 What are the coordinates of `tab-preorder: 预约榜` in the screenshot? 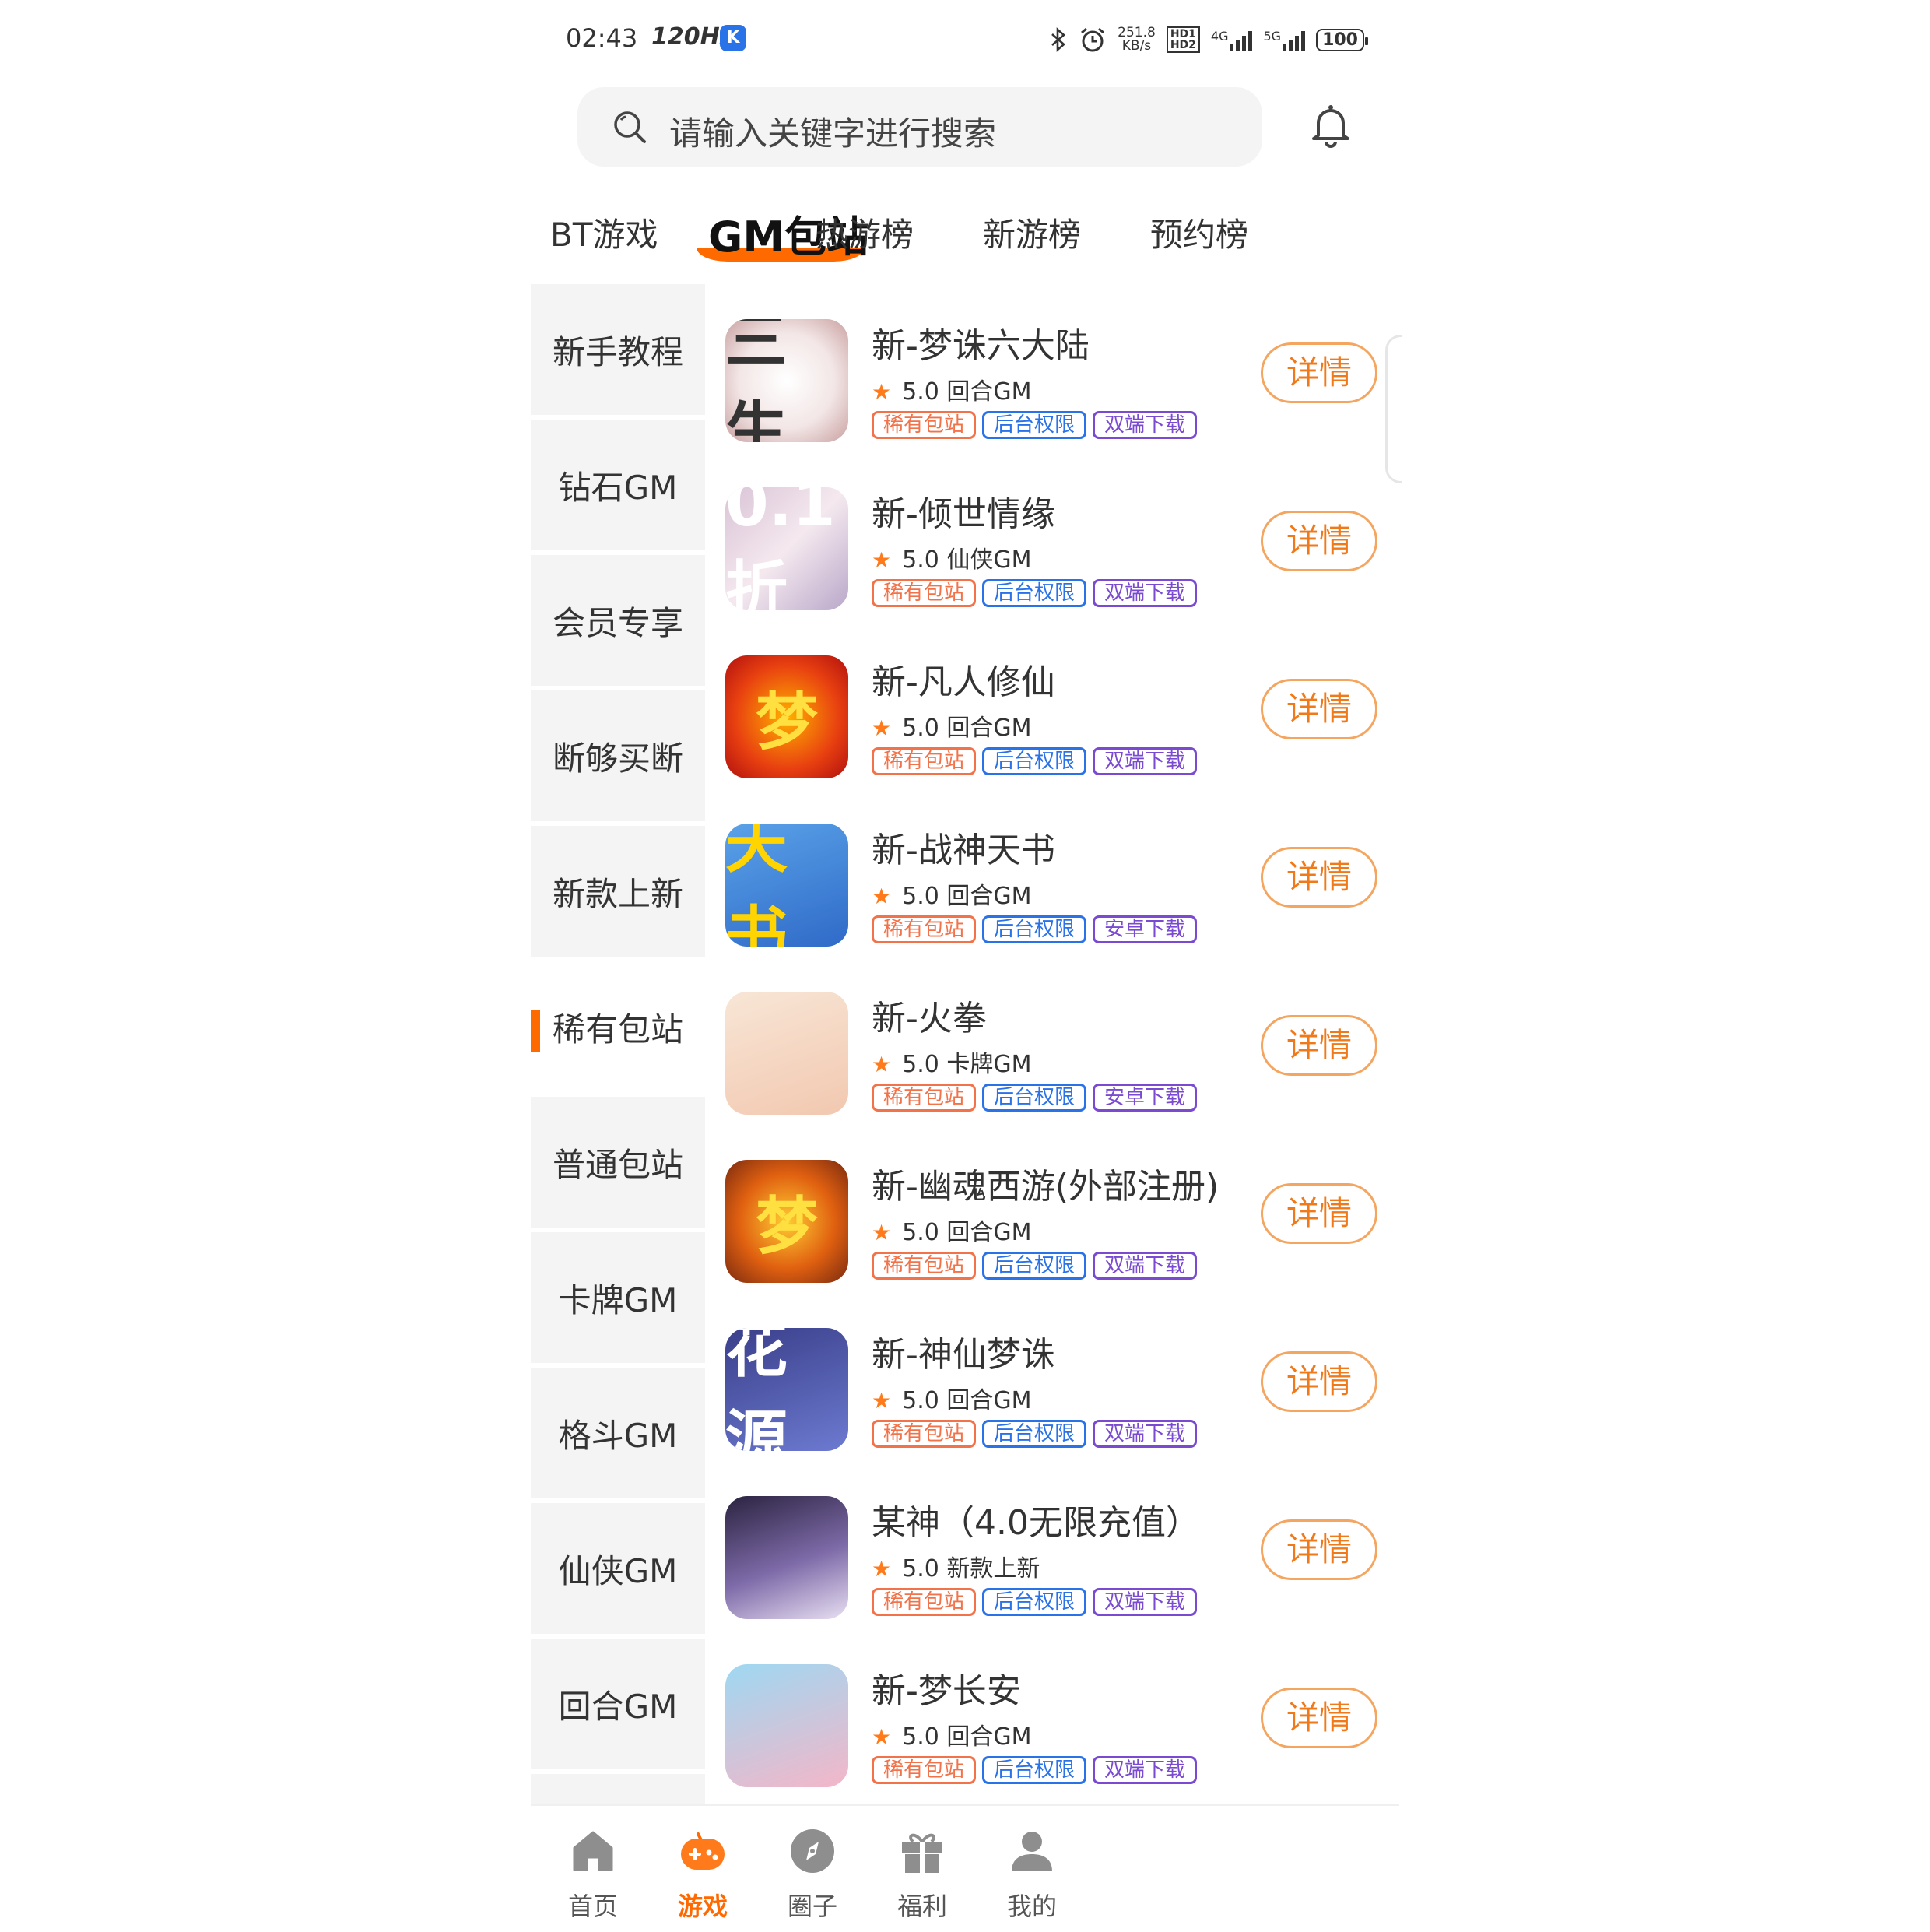 It's located at (1199, 232).